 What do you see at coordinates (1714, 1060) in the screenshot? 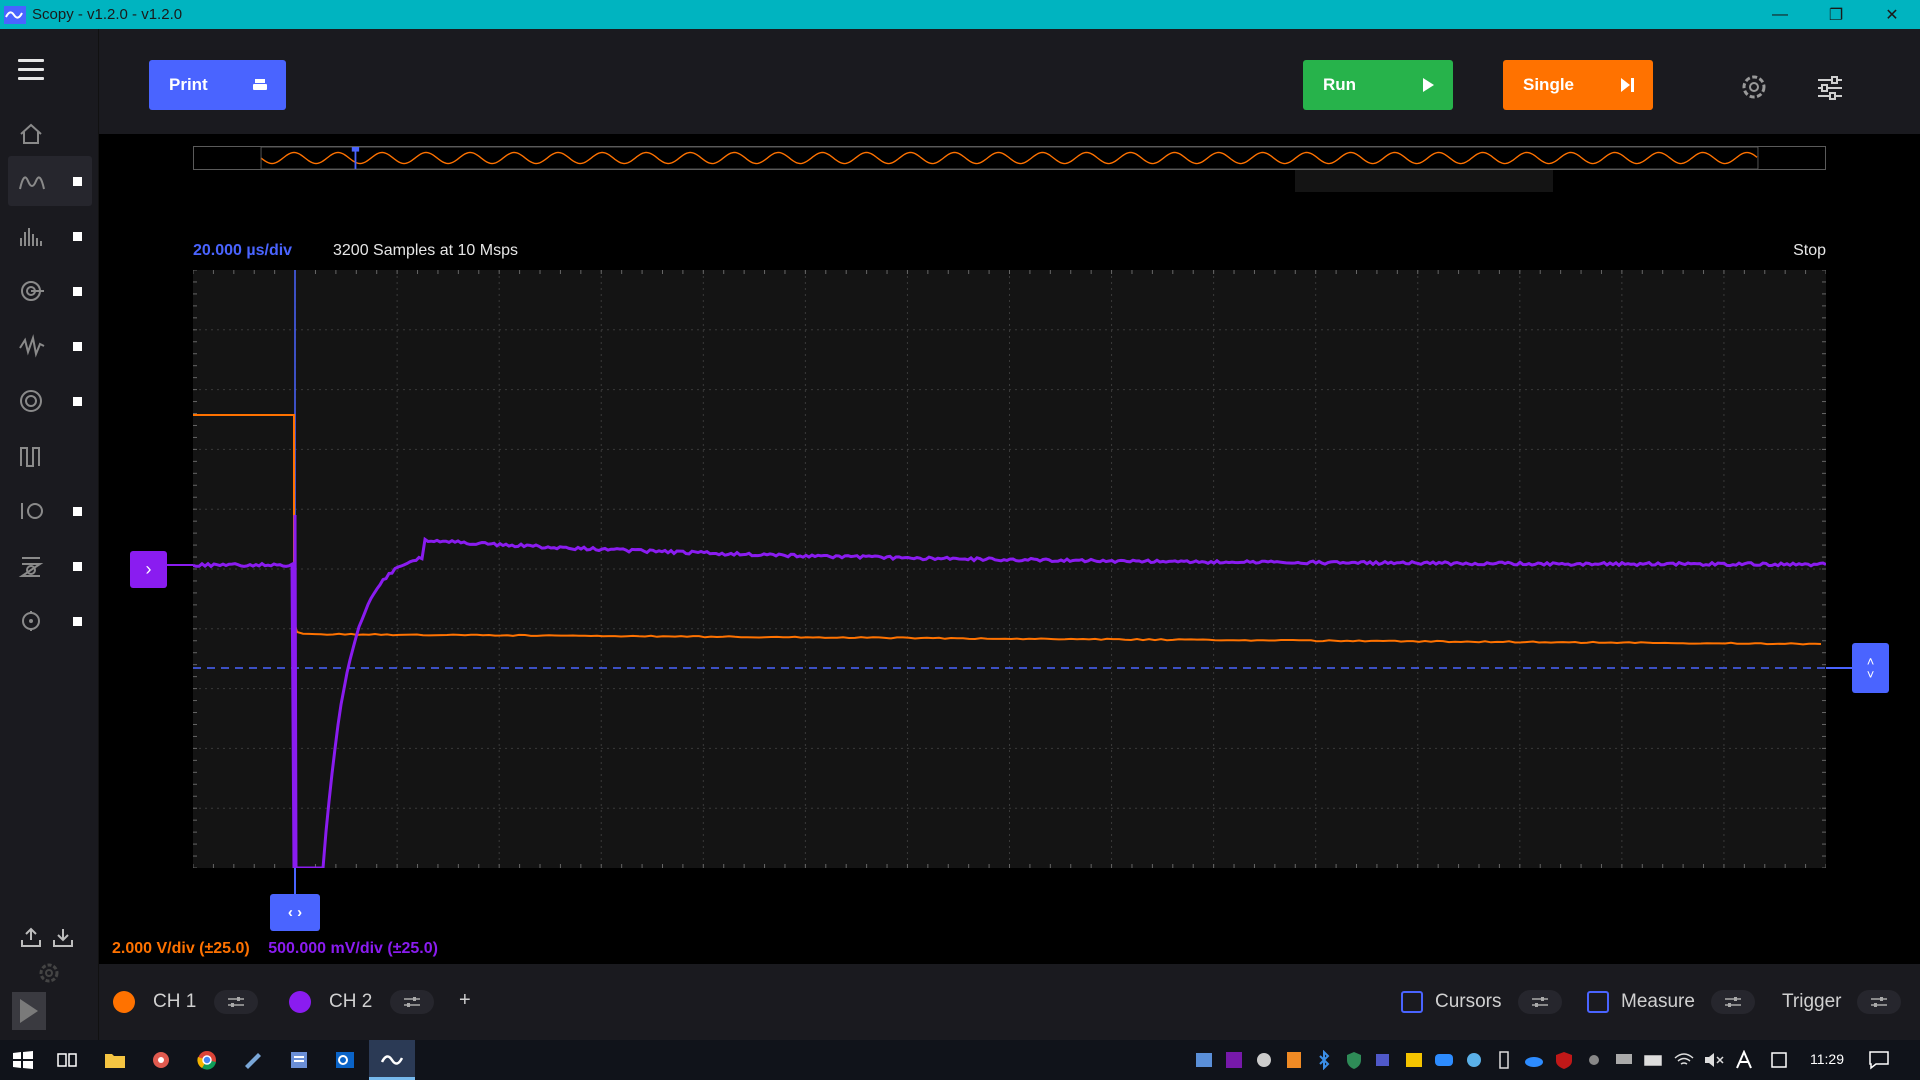
I see `volume-muted-icon` at bounding box center [1714, 1060].